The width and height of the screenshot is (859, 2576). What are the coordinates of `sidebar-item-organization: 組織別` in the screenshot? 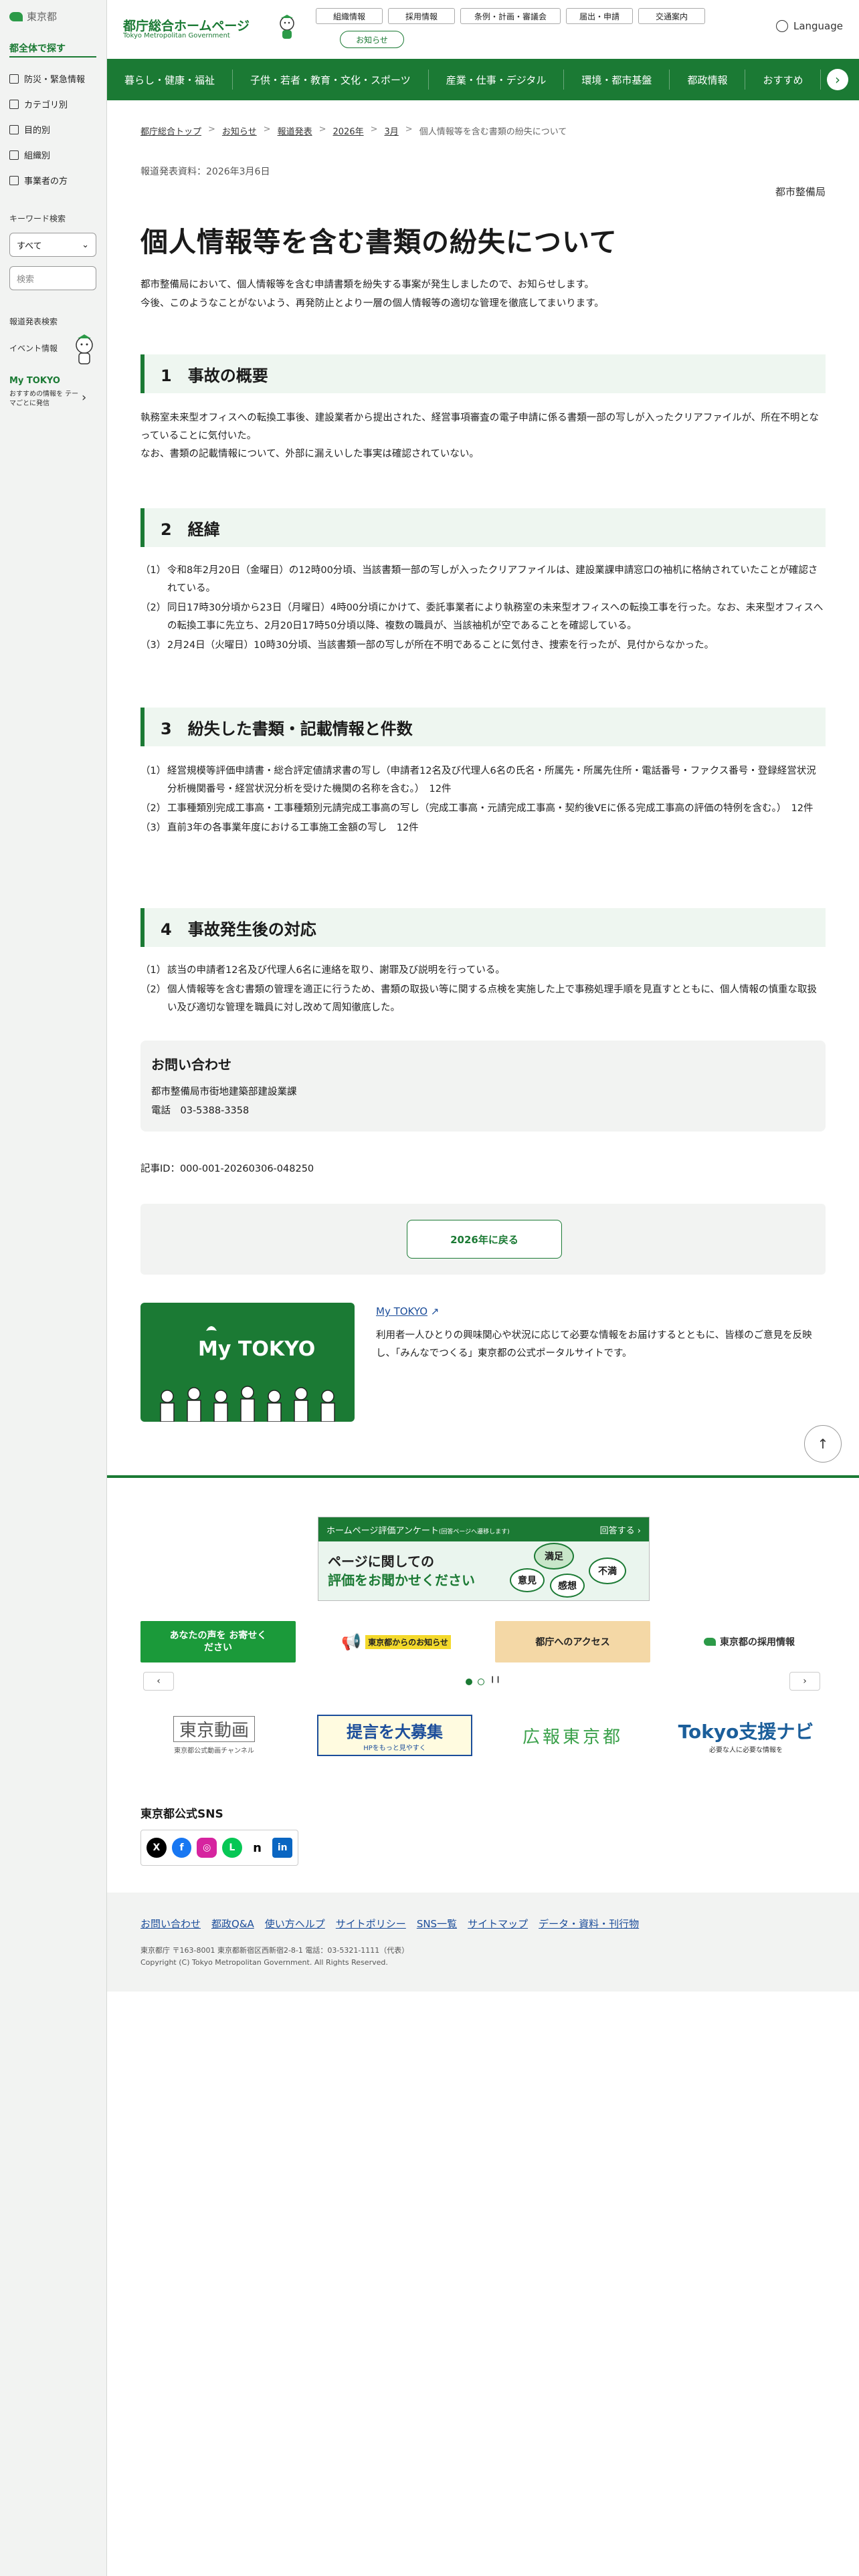 It's located at (30, 154).